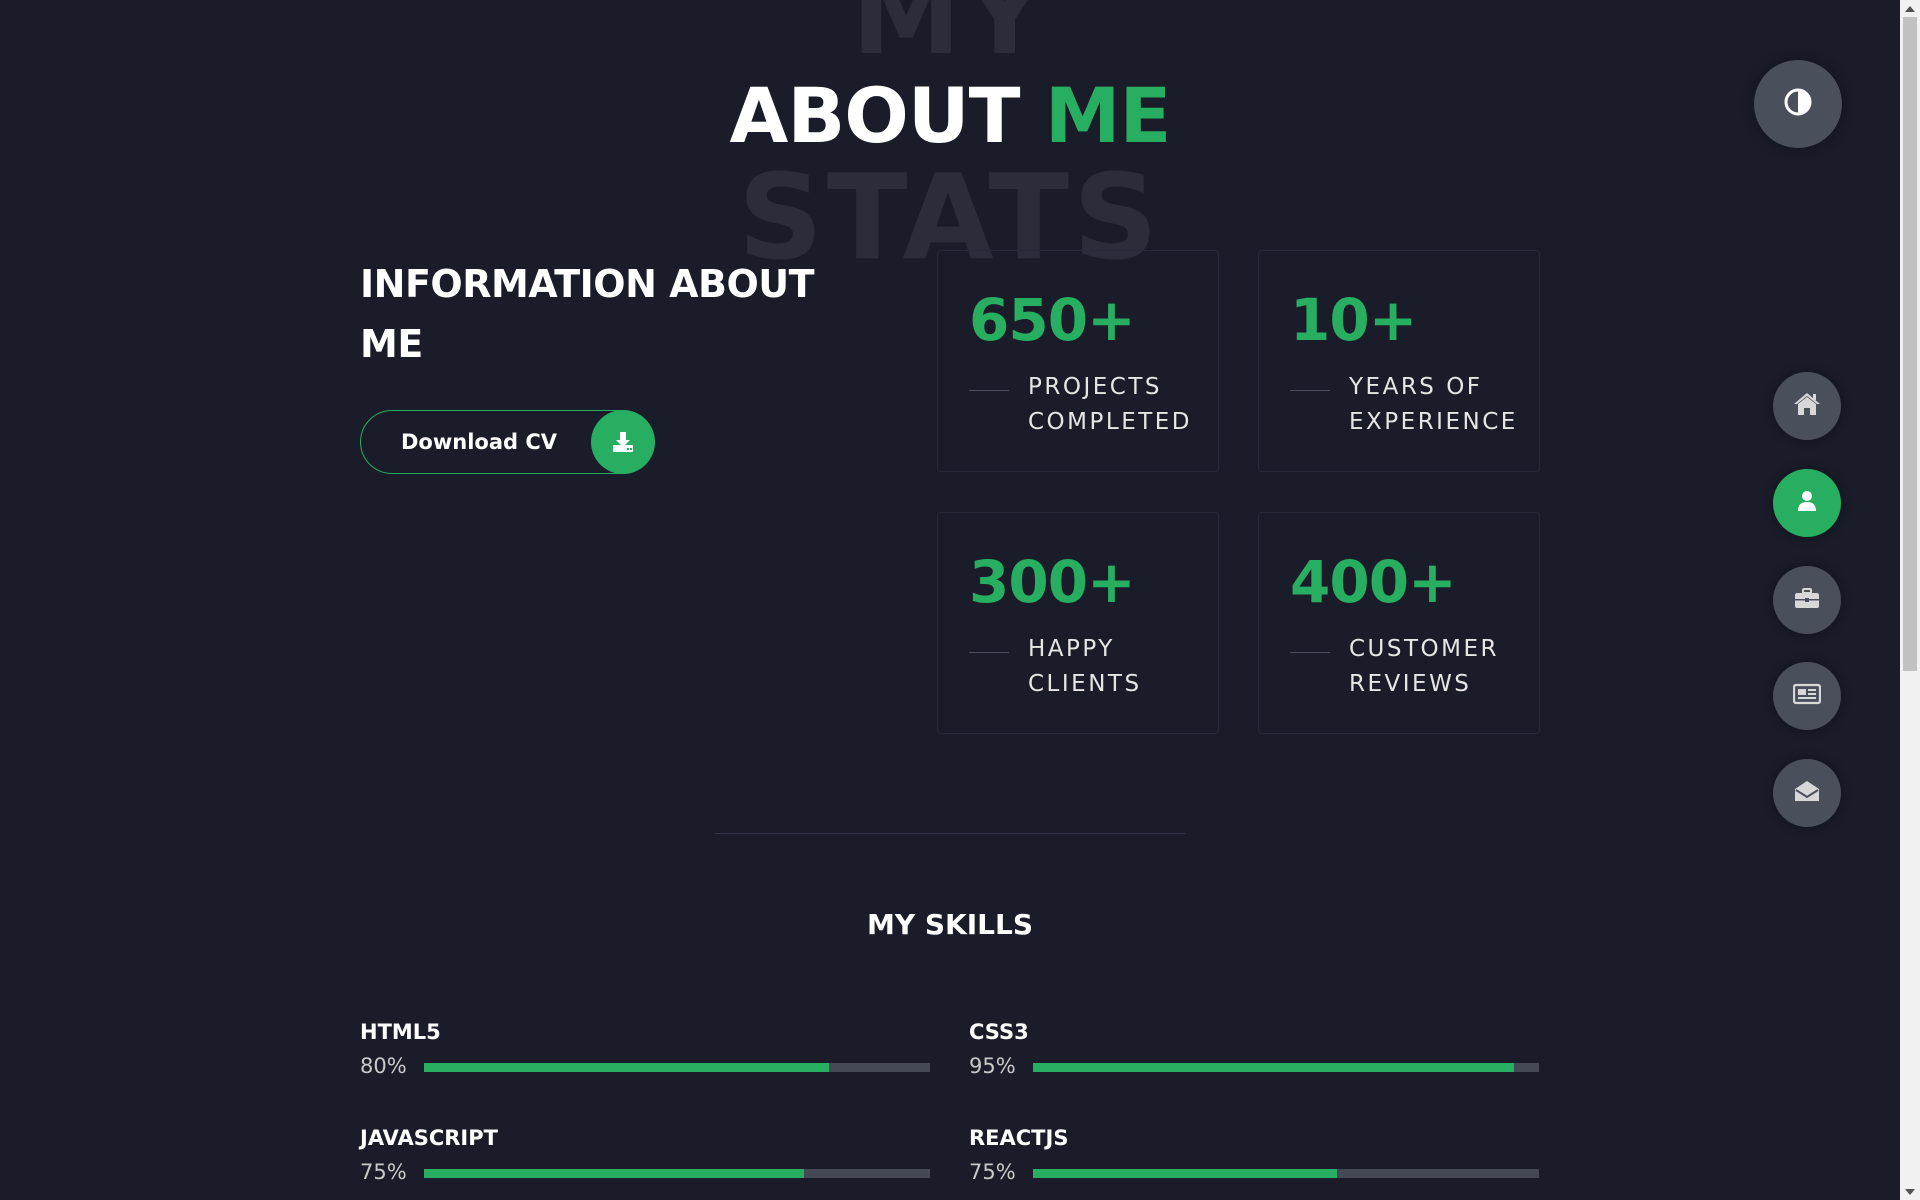  What do you see at coordinates (1433, 404) in the screenshot?
I see `stat-label: YEARS OF EXPERIENCE` at bounding box center [1433, 404].